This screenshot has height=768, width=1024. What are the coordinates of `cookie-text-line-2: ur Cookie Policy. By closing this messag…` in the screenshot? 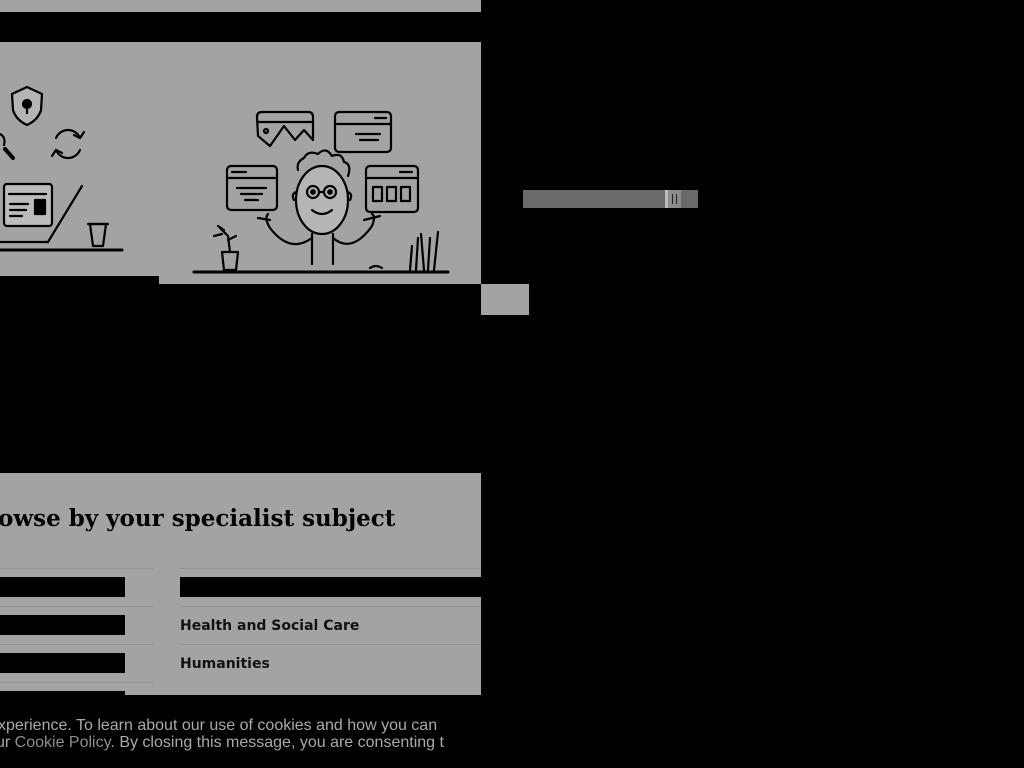 It's located at (222, 743).